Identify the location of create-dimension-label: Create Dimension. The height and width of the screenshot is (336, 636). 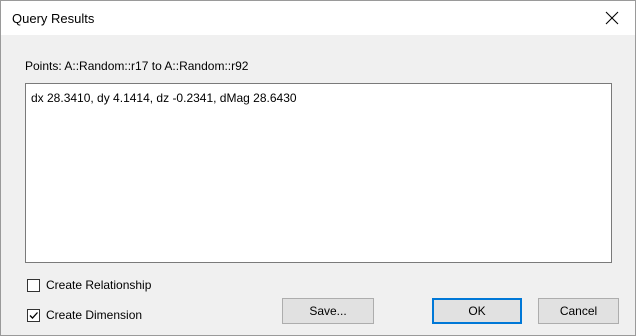
(94, 315).